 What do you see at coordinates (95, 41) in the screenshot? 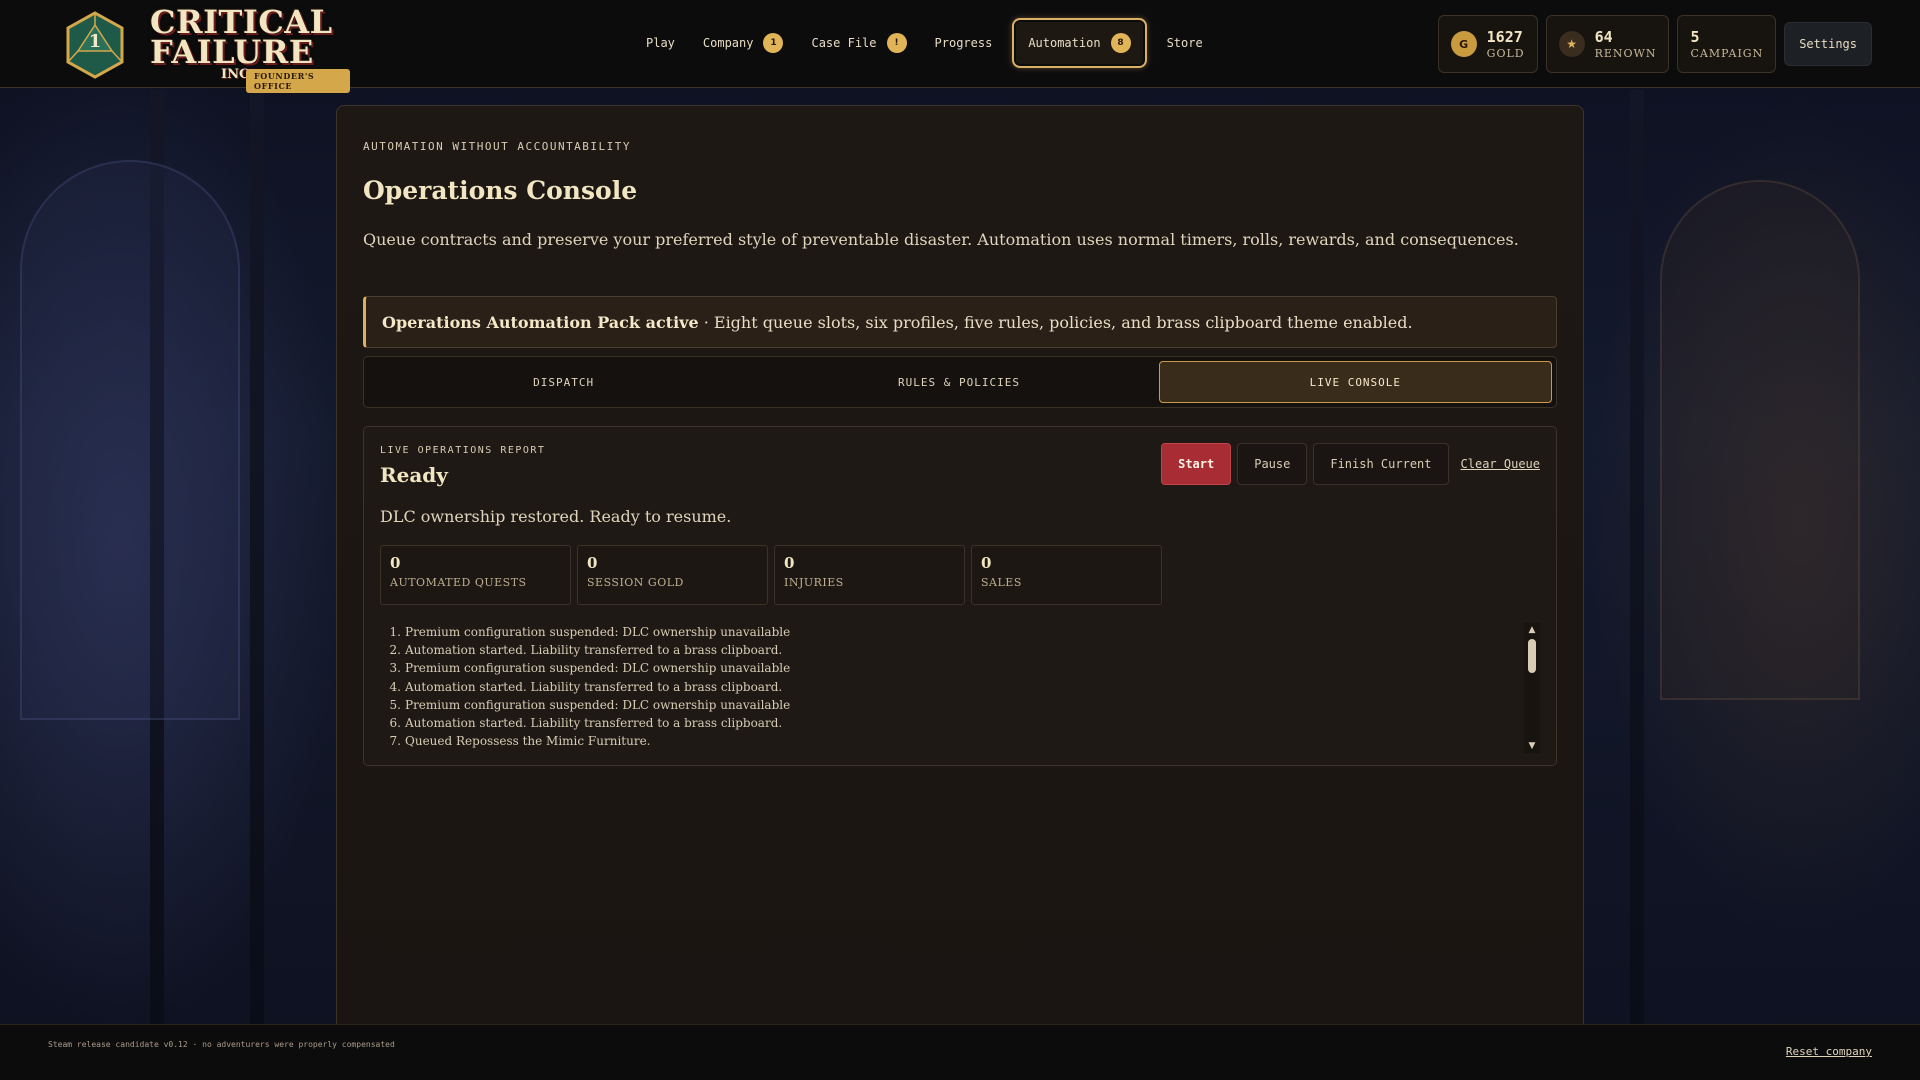
I see `dice-number: 1` at bounding box center [95, 41].